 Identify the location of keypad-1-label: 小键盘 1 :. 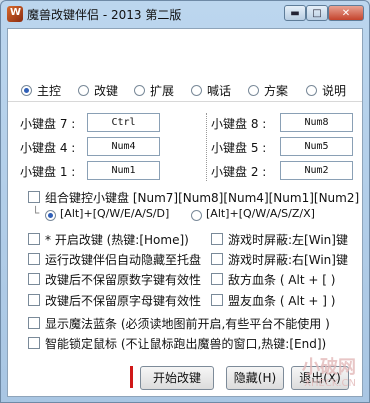
(48, 172).